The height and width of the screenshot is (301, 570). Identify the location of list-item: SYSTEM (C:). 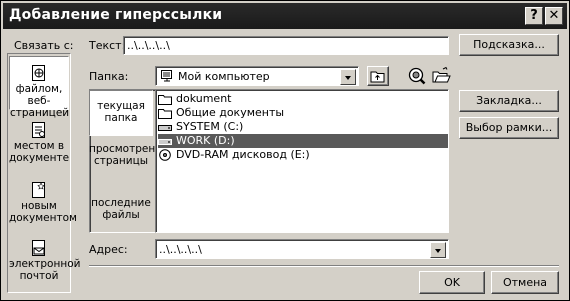
(200, 127).